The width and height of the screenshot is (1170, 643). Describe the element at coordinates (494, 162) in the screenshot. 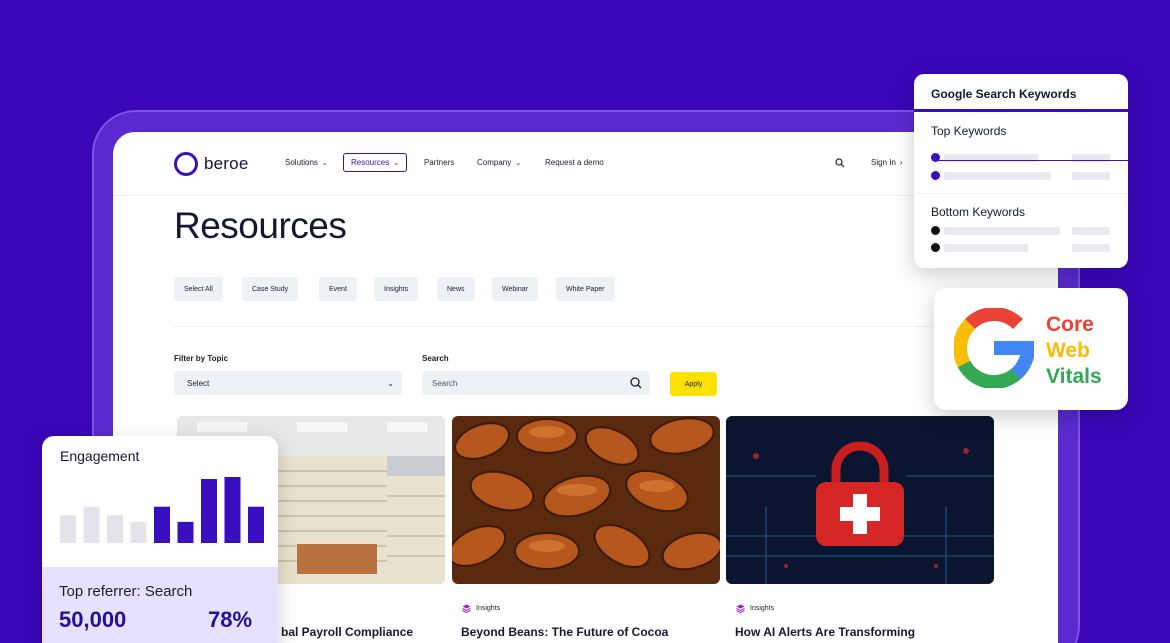

I see `nav-company-label: Company` at that location.